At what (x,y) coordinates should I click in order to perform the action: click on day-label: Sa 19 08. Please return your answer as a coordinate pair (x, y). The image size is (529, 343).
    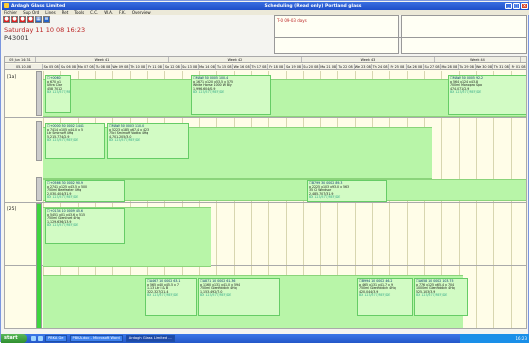
    Looking at the image, I should click on (294, 66).